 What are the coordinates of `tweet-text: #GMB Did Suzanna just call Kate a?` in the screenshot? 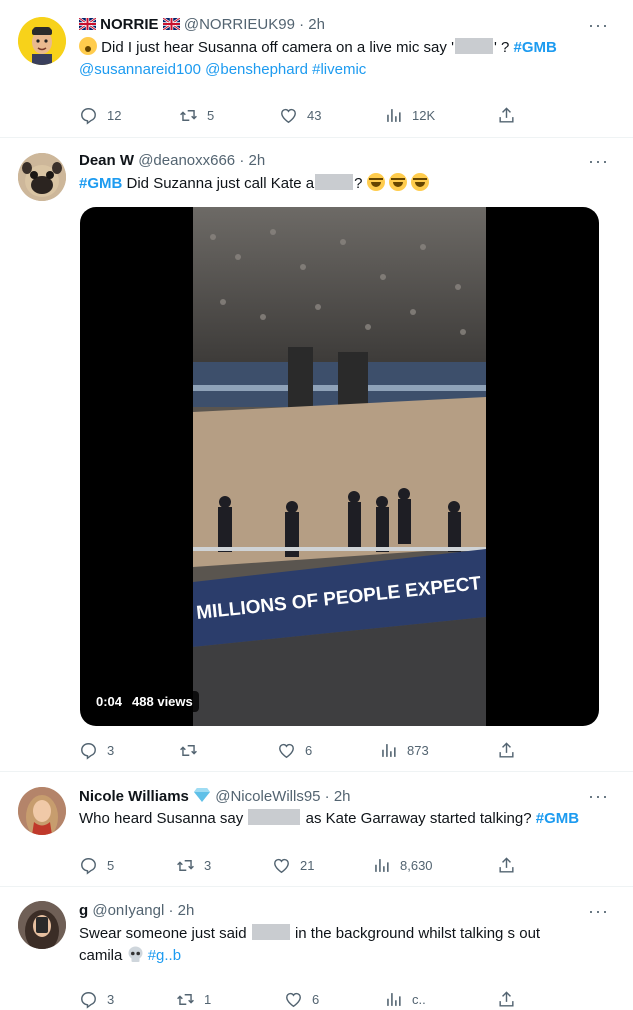 It's located at (254, 184).